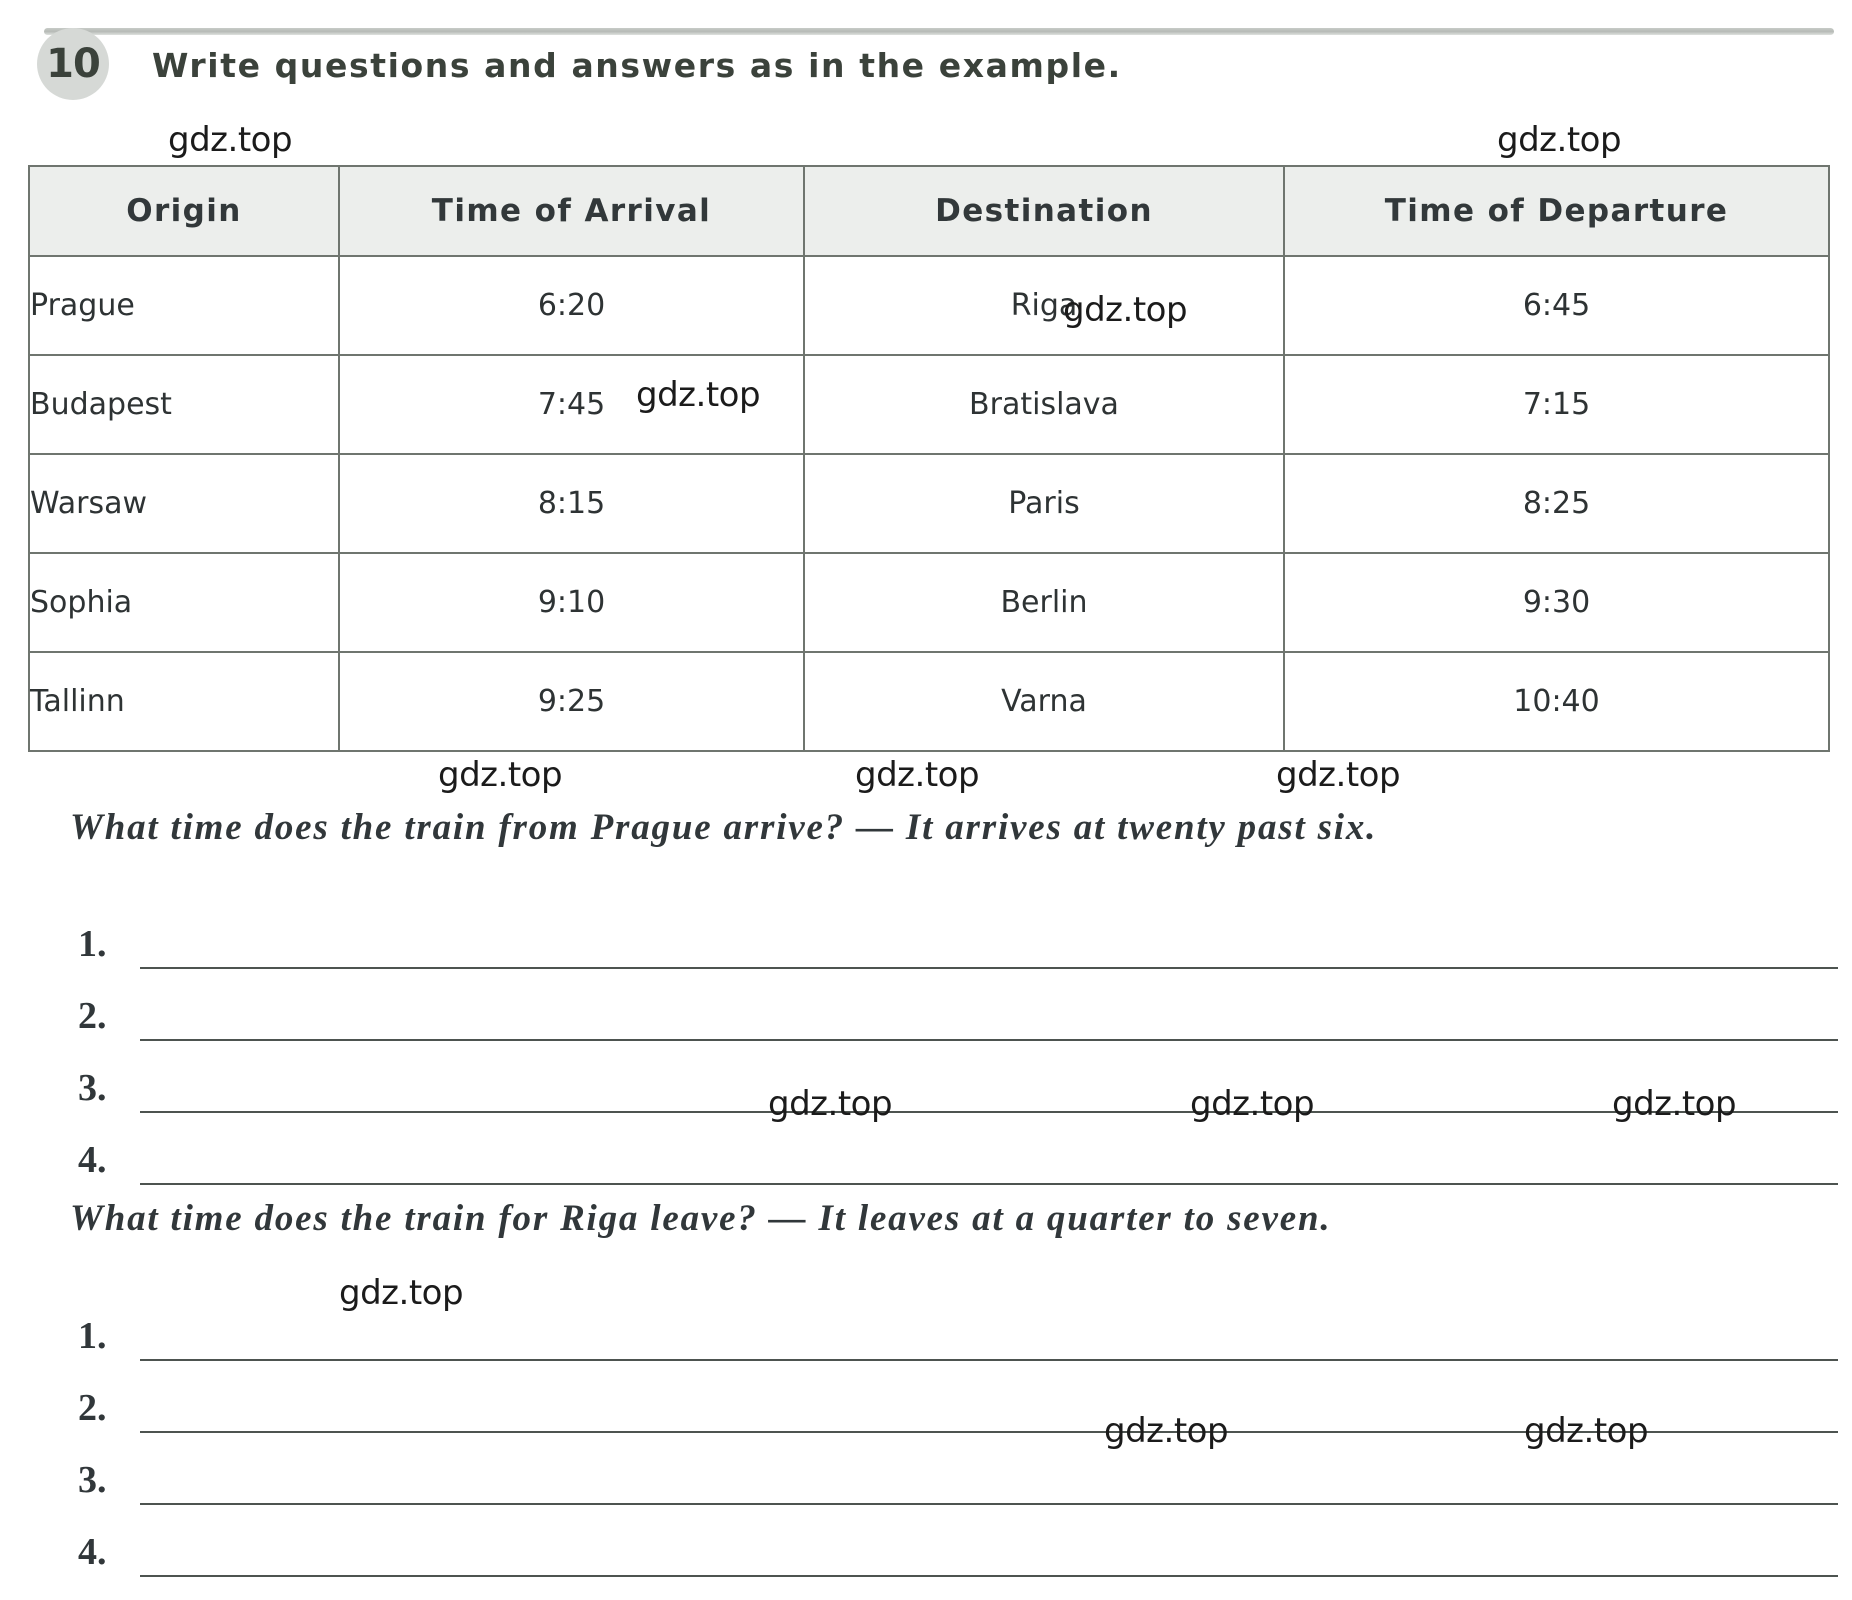  Describe the element at coordinates (184, 404) in the screenshot. I see `cell-origin: Budapest` at that location.